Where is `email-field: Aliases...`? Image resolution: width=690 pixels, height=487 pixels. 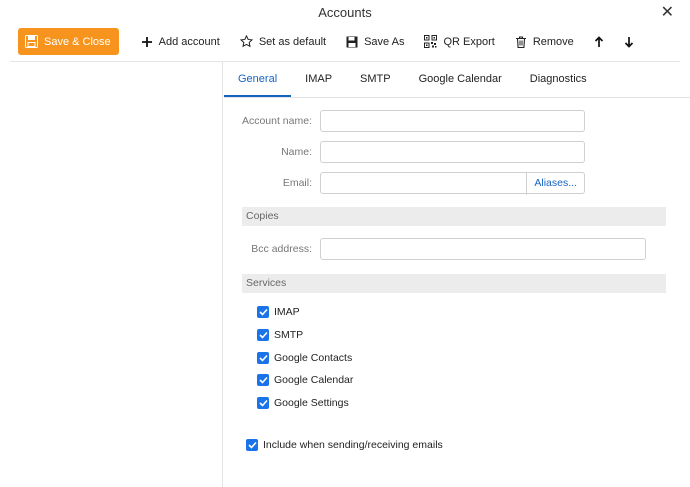 email-field: Aliases... is located at coordinates (452, 183).